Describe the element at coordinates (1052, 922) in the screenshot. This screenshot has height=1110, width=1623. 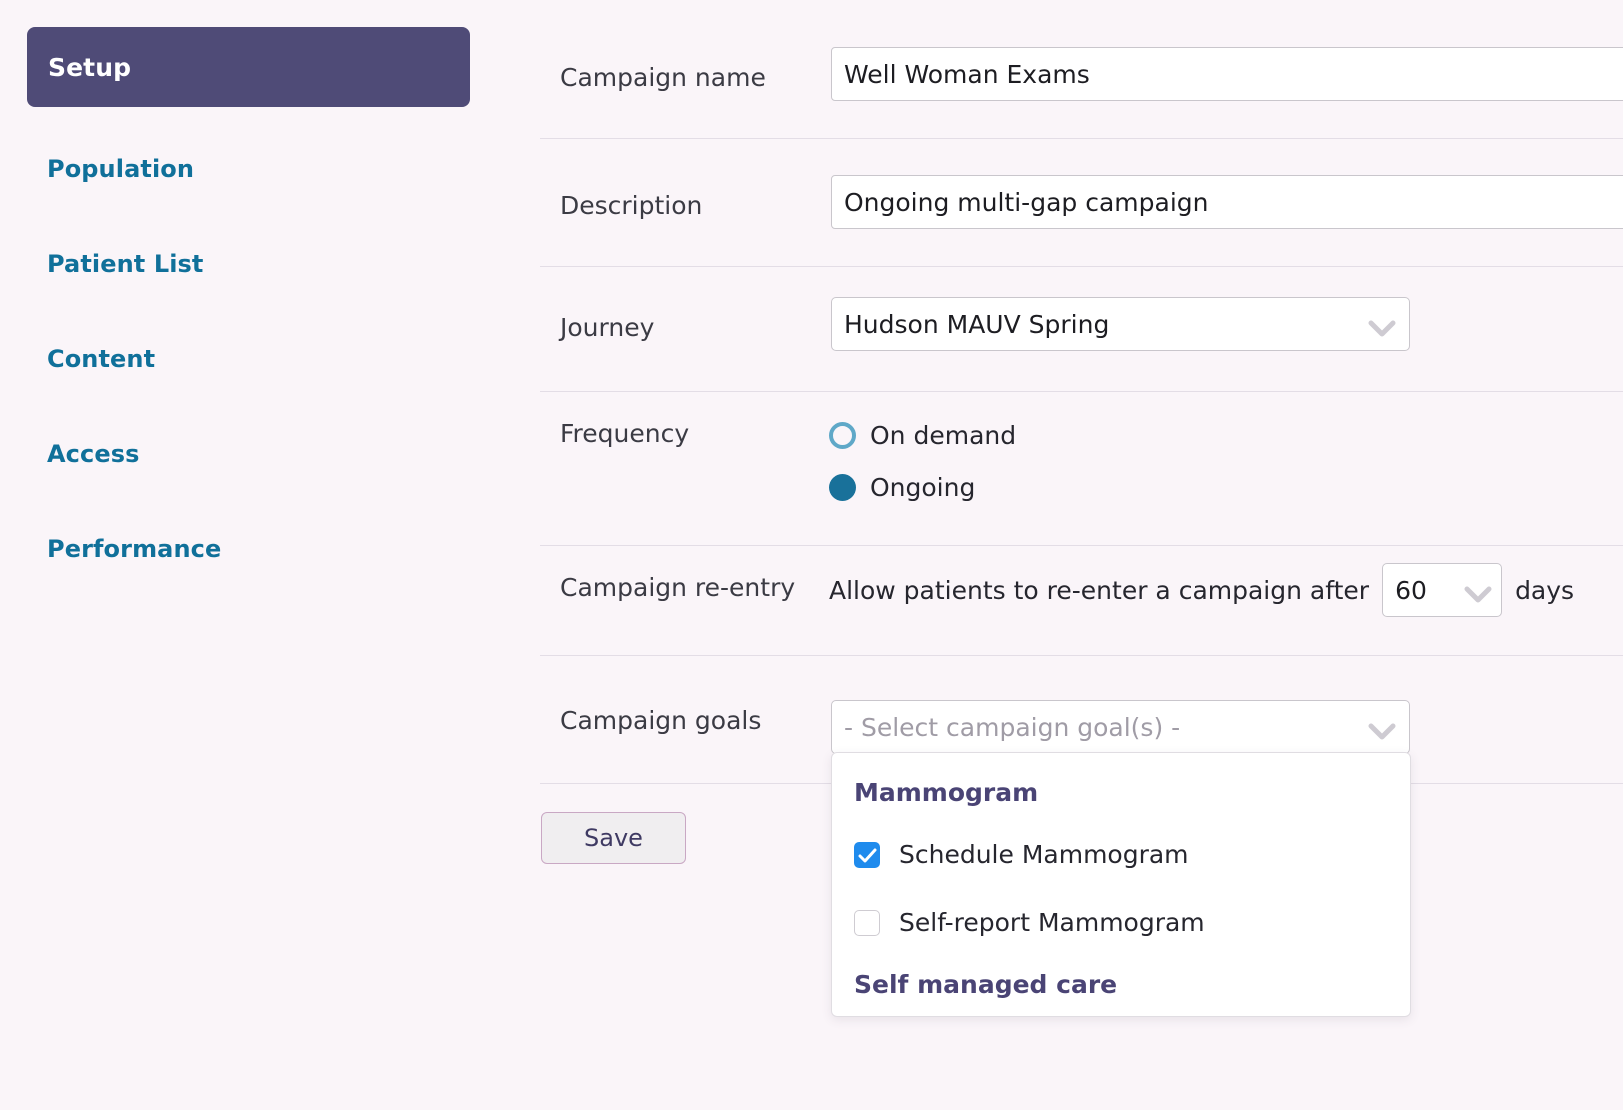
I see `dropdown-option-label-self-report-mammogram: Self-report Mammogram` at that location.